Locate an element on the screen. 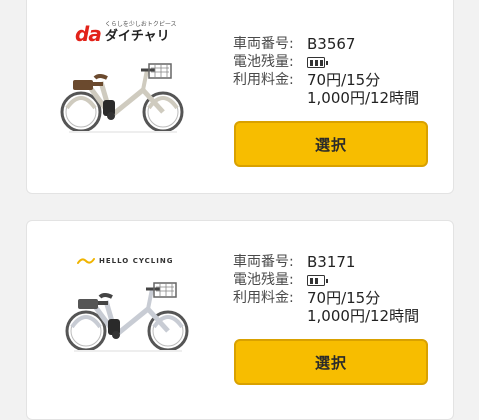  vehicle-number-value: B3171 is located at coordinates (331, 262).